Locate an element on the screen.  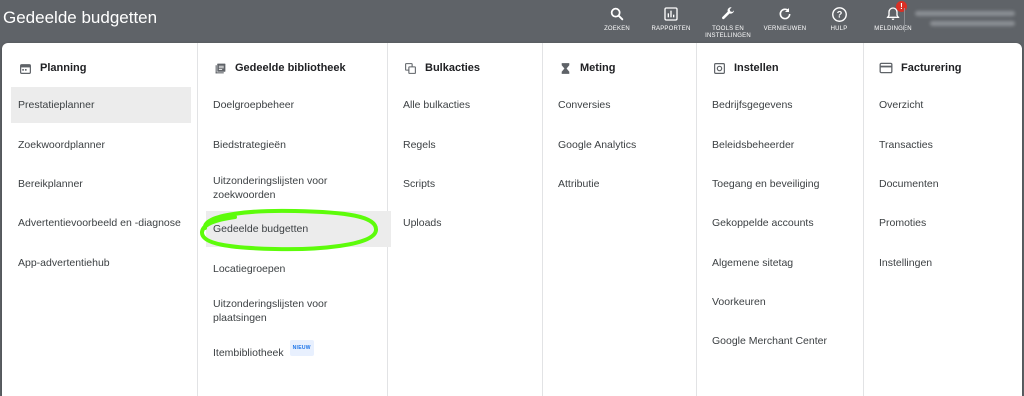
tools-settings-button: TOOLS EN INSTELLINGEN is located at coordinates (728, 21).